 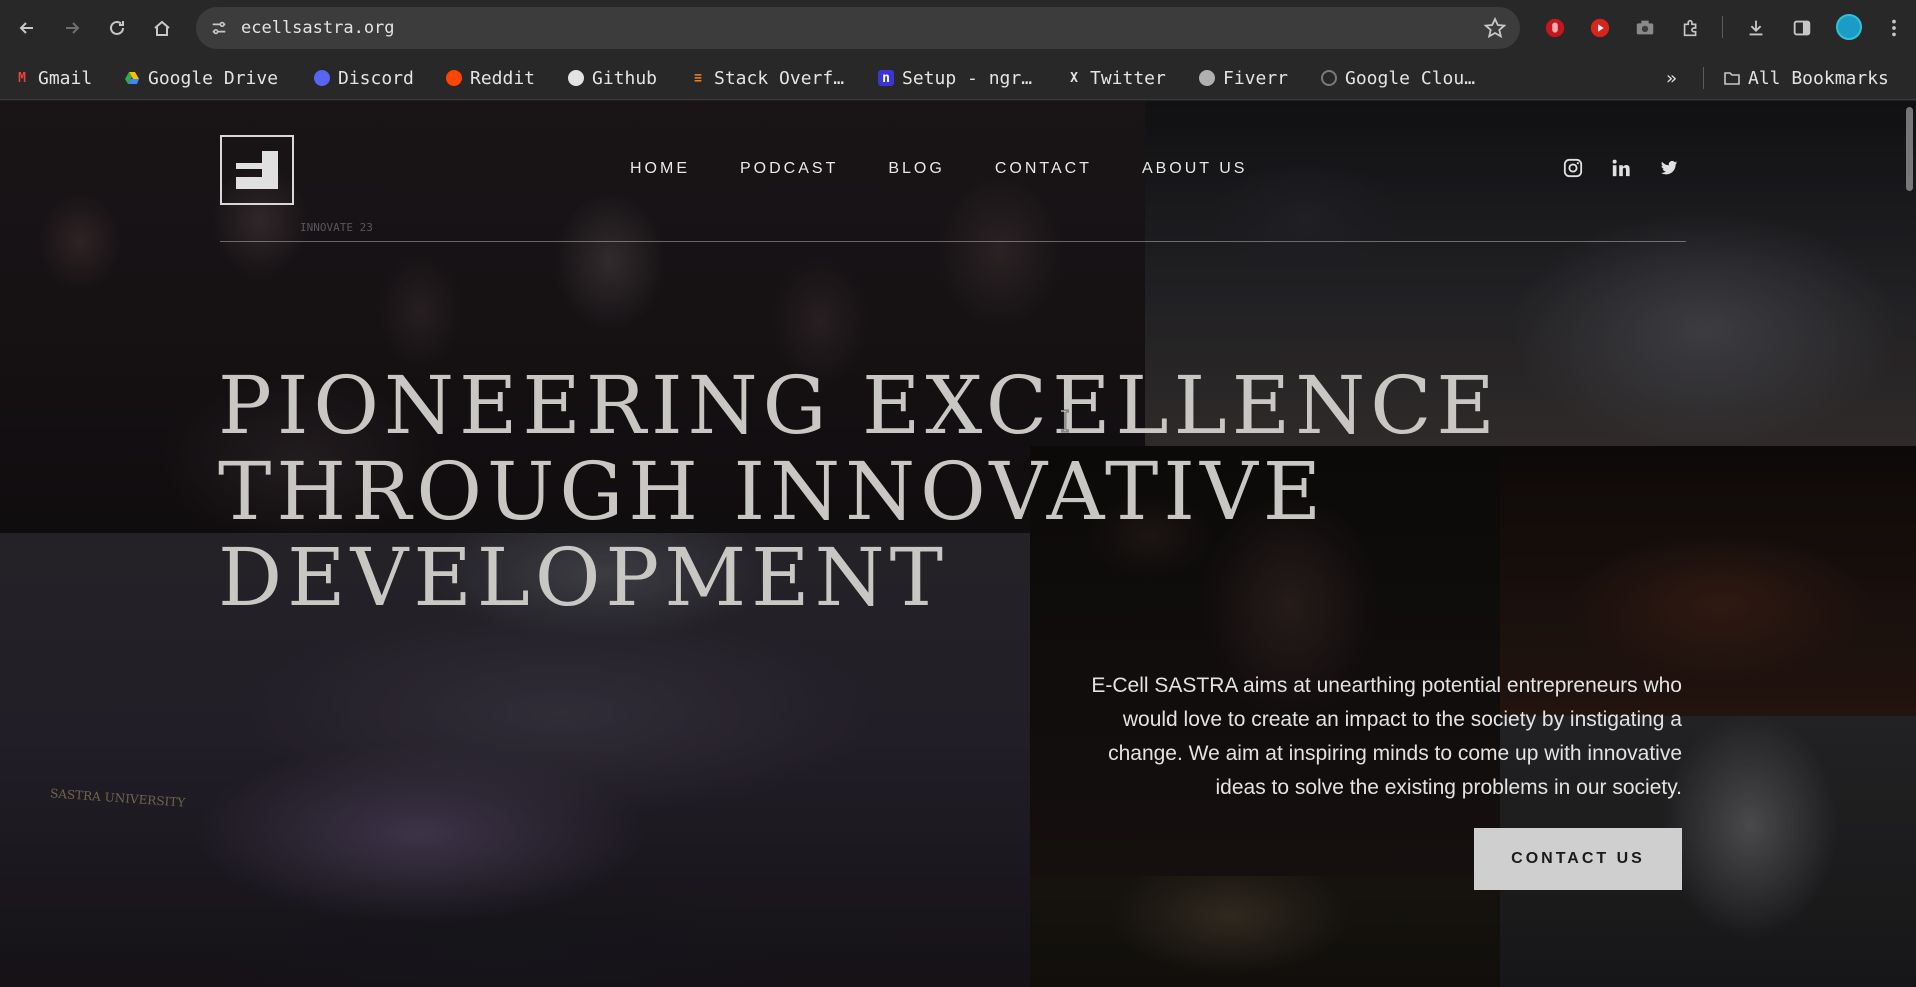 What do you see at coordinates (916, 169) in the screenshot?
I see `nav-blog: BLOG` at bounding box center [916, 169].